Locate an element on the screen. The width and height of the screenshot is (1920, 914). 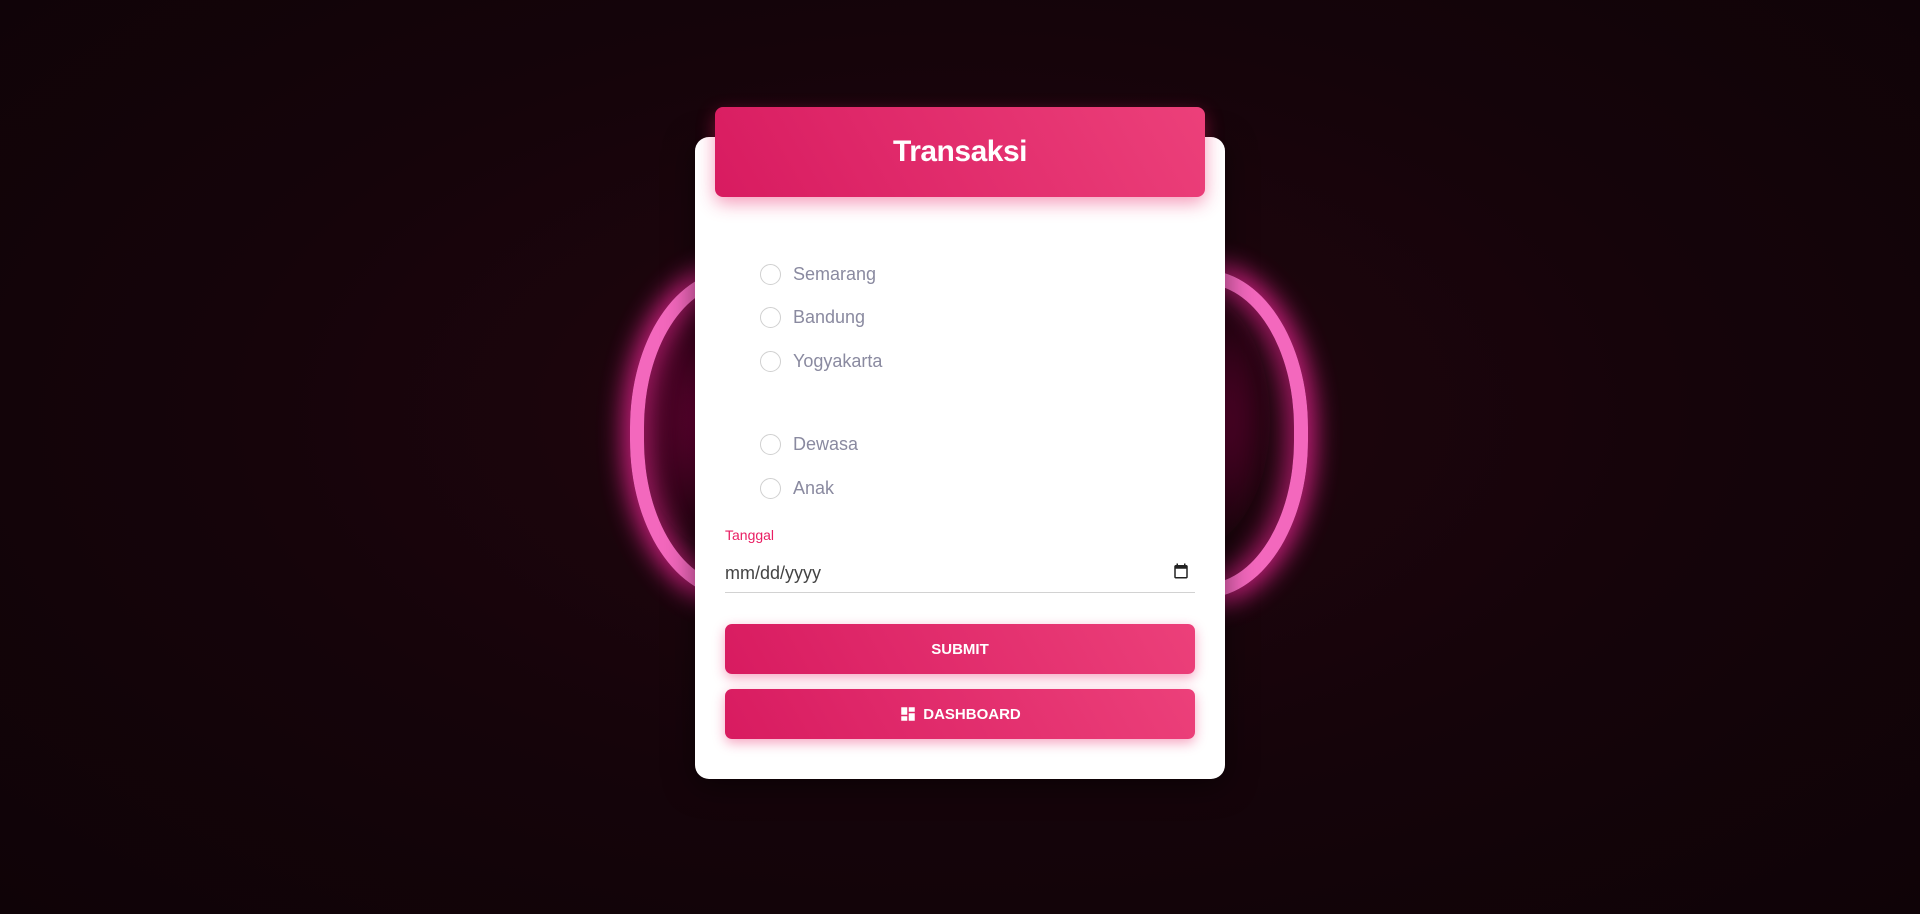
radio-option-semarang: Semarang is located at coordinates (818, 274).